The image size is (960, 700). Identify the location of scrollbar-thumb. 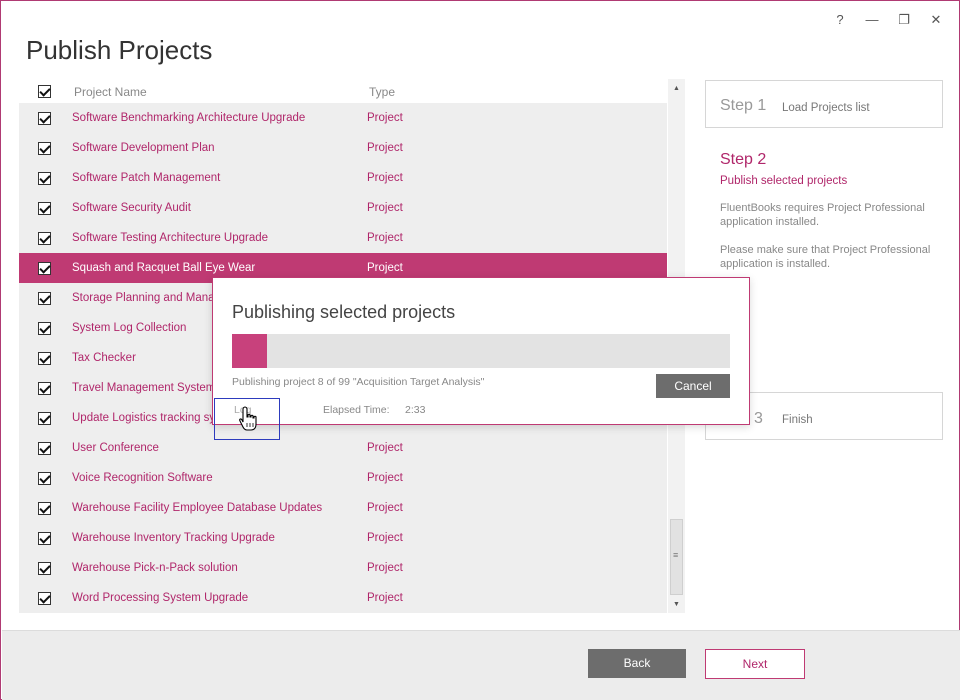
(676, 557).